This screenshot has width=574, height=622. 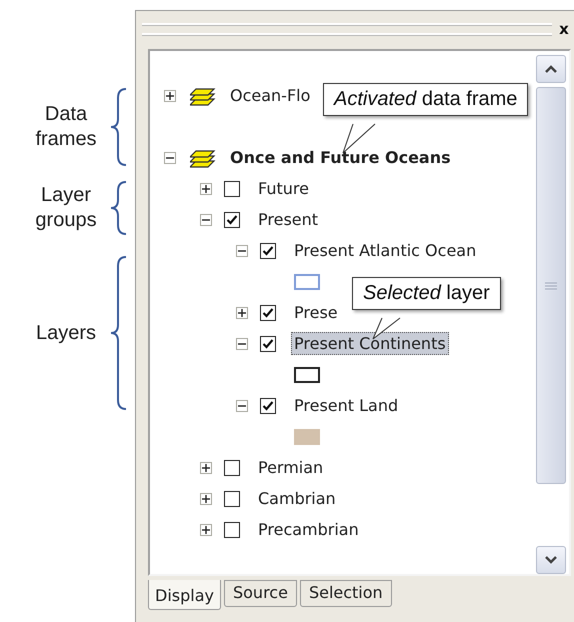 What do you see at coordinates (347, 29) in the screenshot?
I see `title-grip` at bounding box center [347, 29].